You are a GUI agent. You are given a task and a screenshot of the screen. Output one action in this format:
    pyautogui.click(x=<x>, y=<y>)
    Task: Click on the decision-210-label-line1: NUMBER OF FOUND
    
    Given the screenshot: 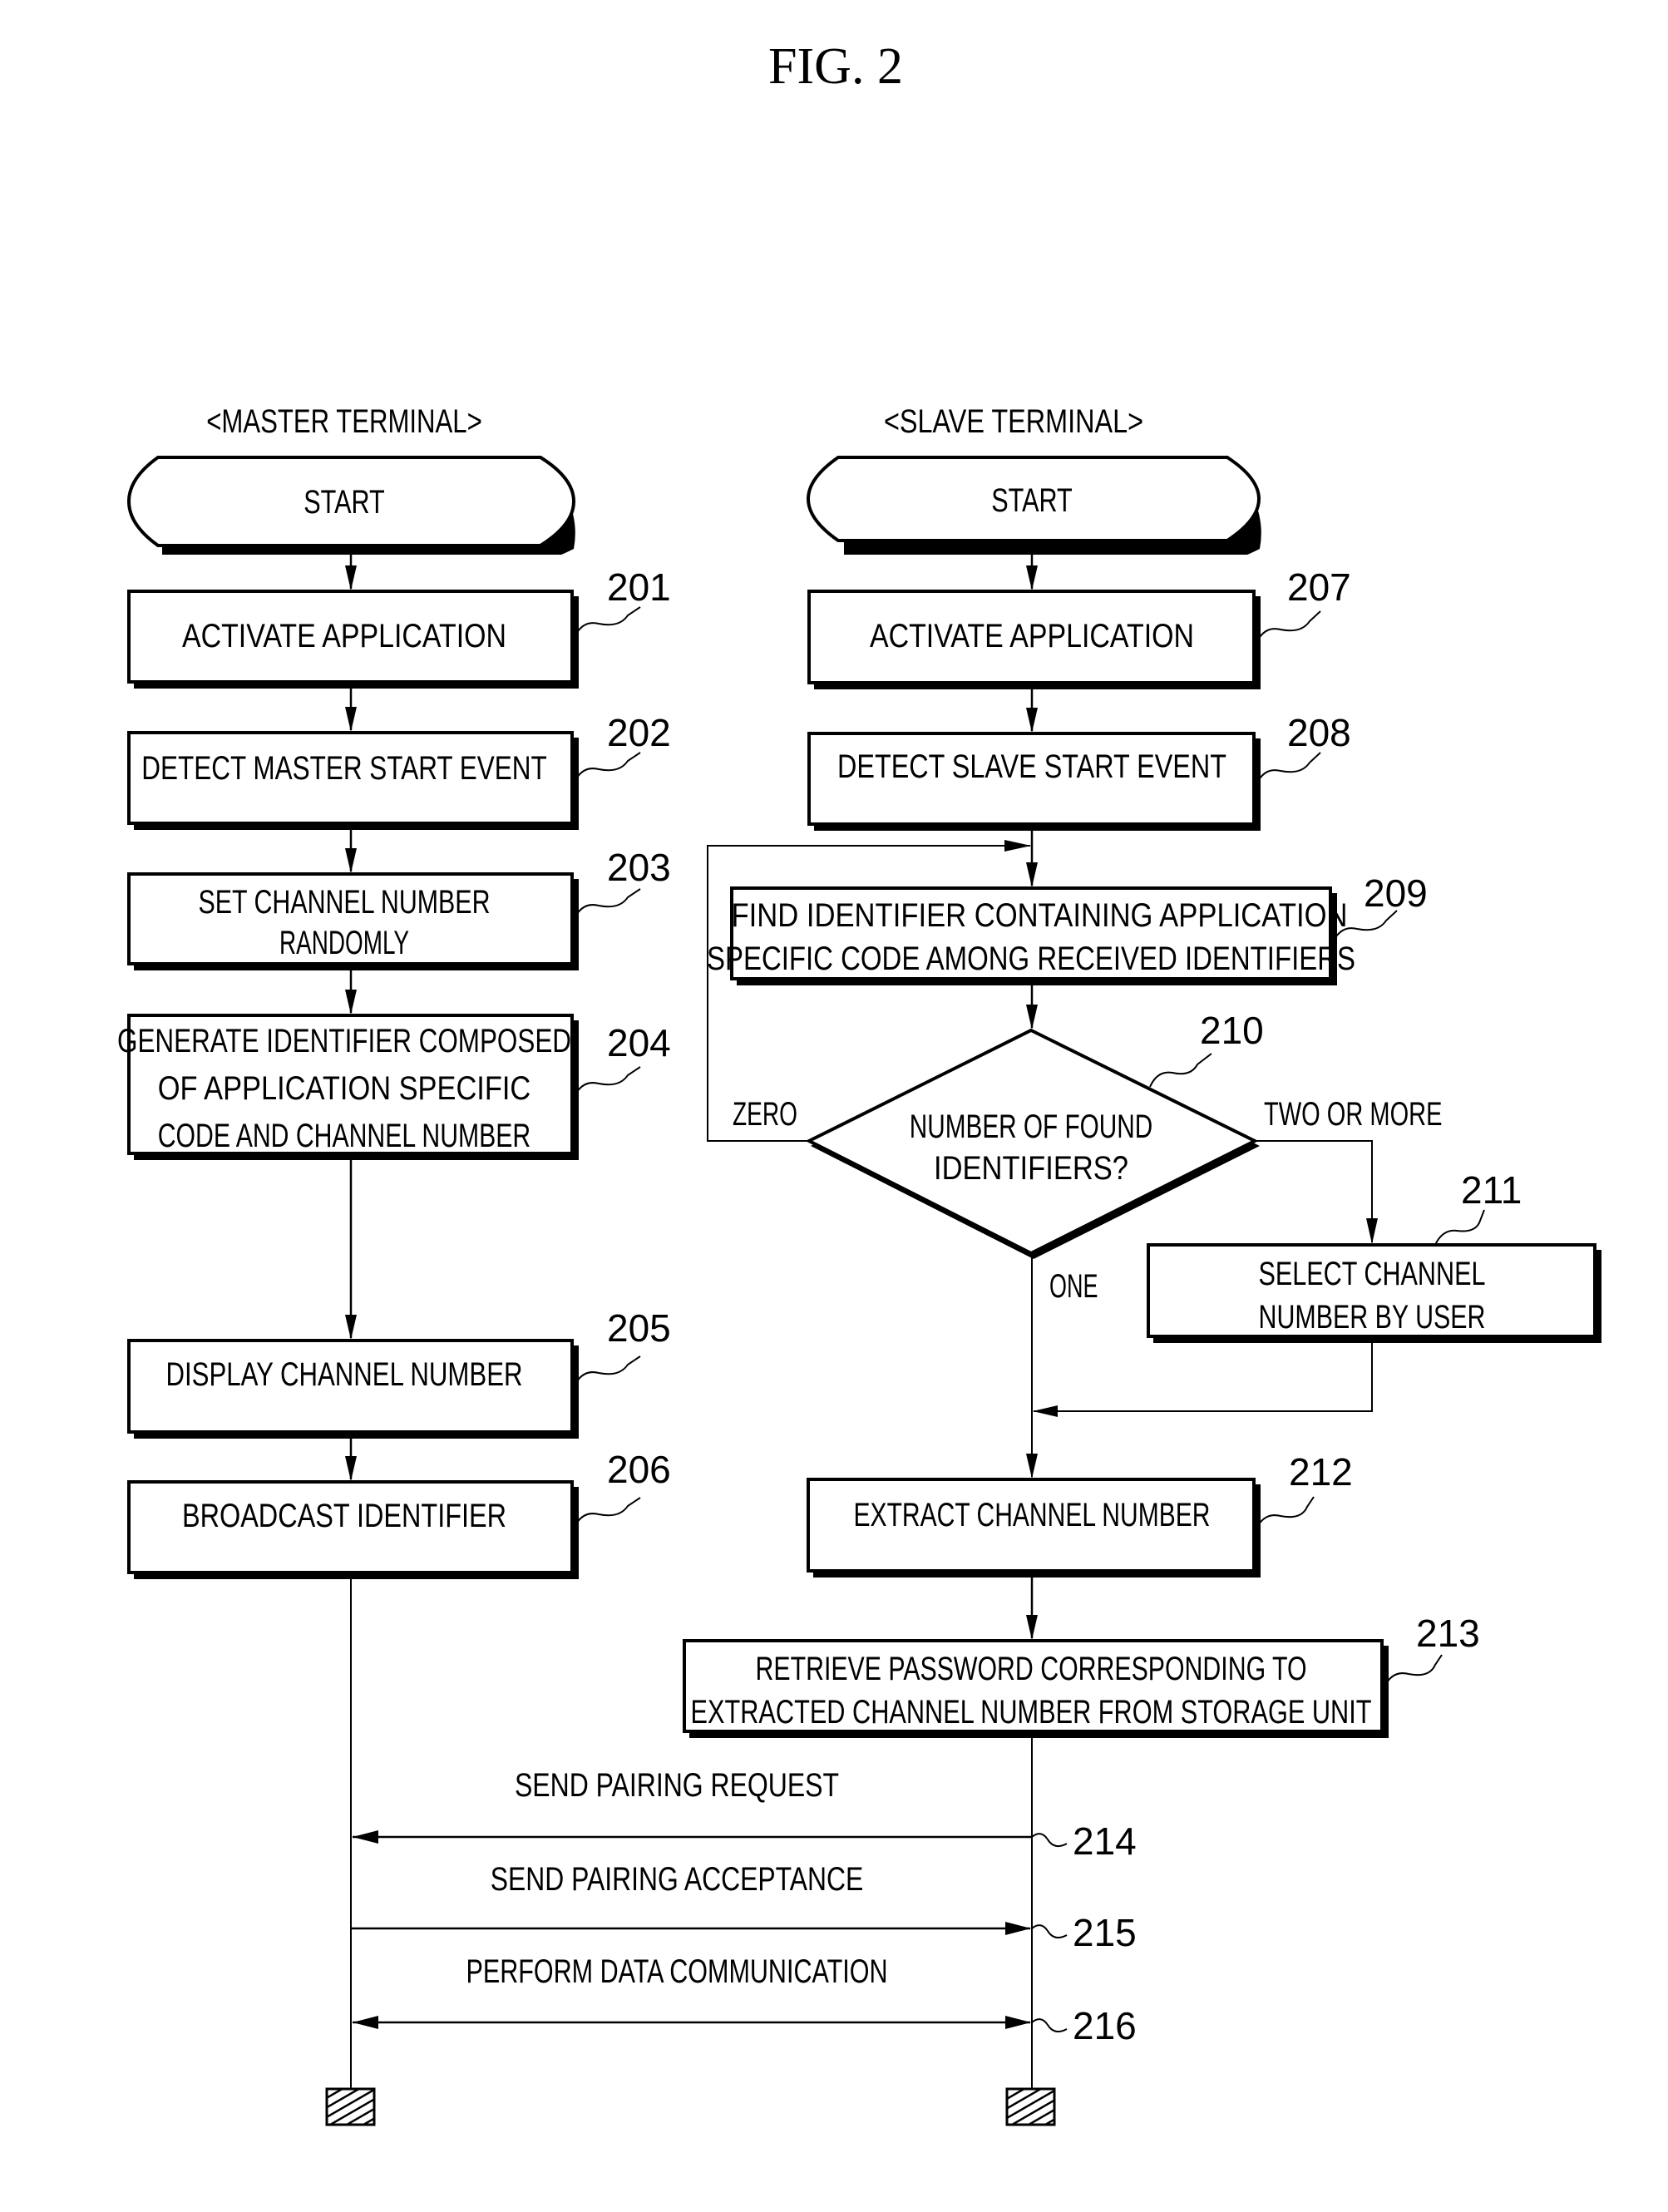 What is the action you would take?
    pyautogui.click(x=1032, y=1126)
    